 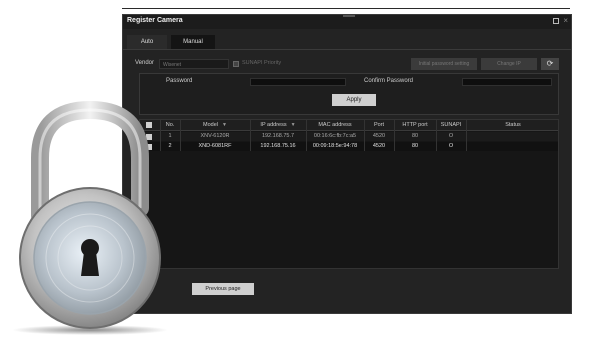 What do you see at coordinates (507, 82) in the screenshot?
I see `confirm-password-input` at bounding box center [507, 82].